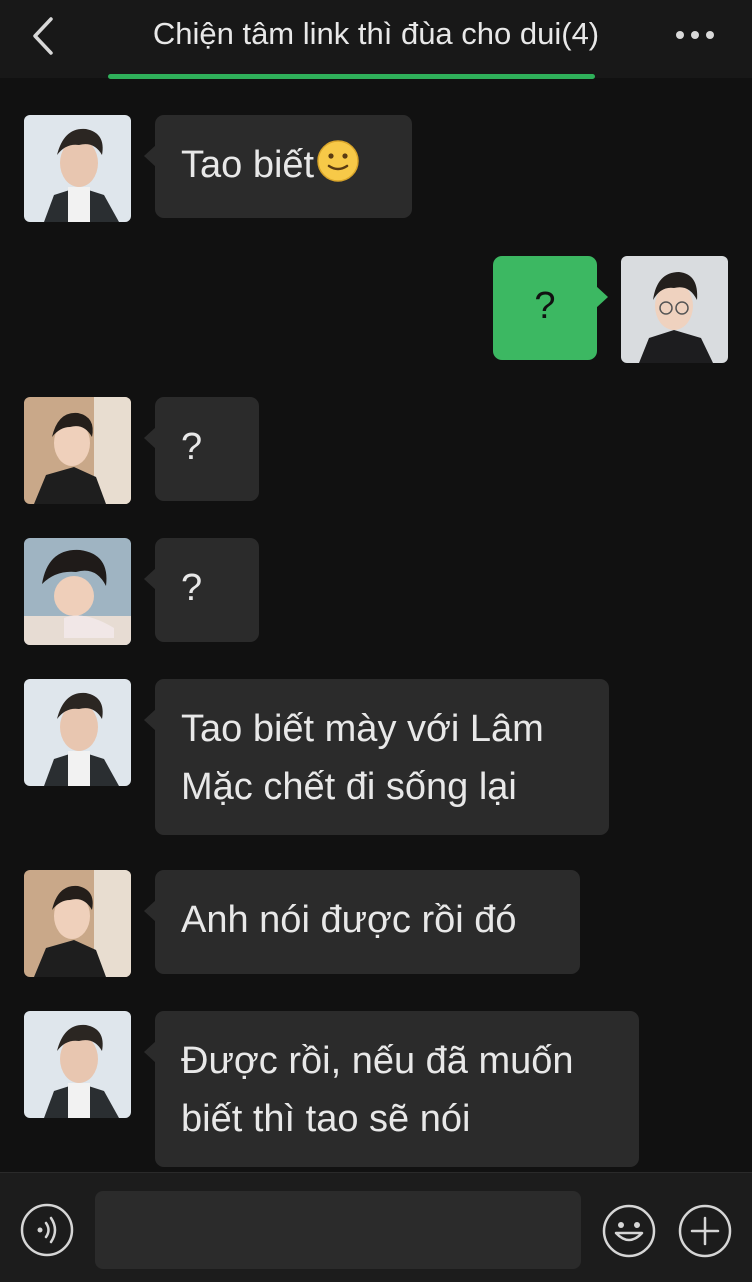  Describe the element at coordinates (349, 920) in the screenshot. I see `message-text: Anh nói được rồi đó` at that location.